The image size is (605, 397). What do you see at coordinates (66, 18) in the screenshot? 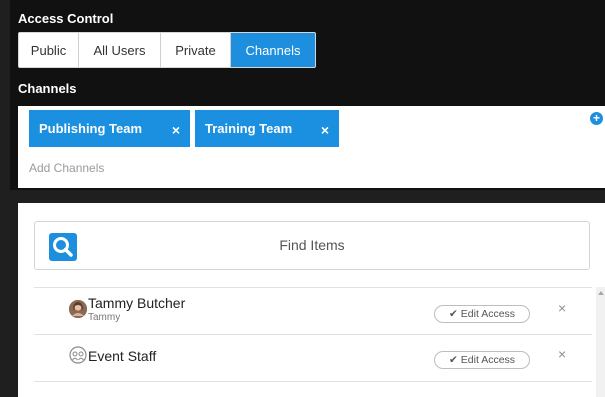
I see `access-control-title: Access Control` at bounding box center [66, 18].